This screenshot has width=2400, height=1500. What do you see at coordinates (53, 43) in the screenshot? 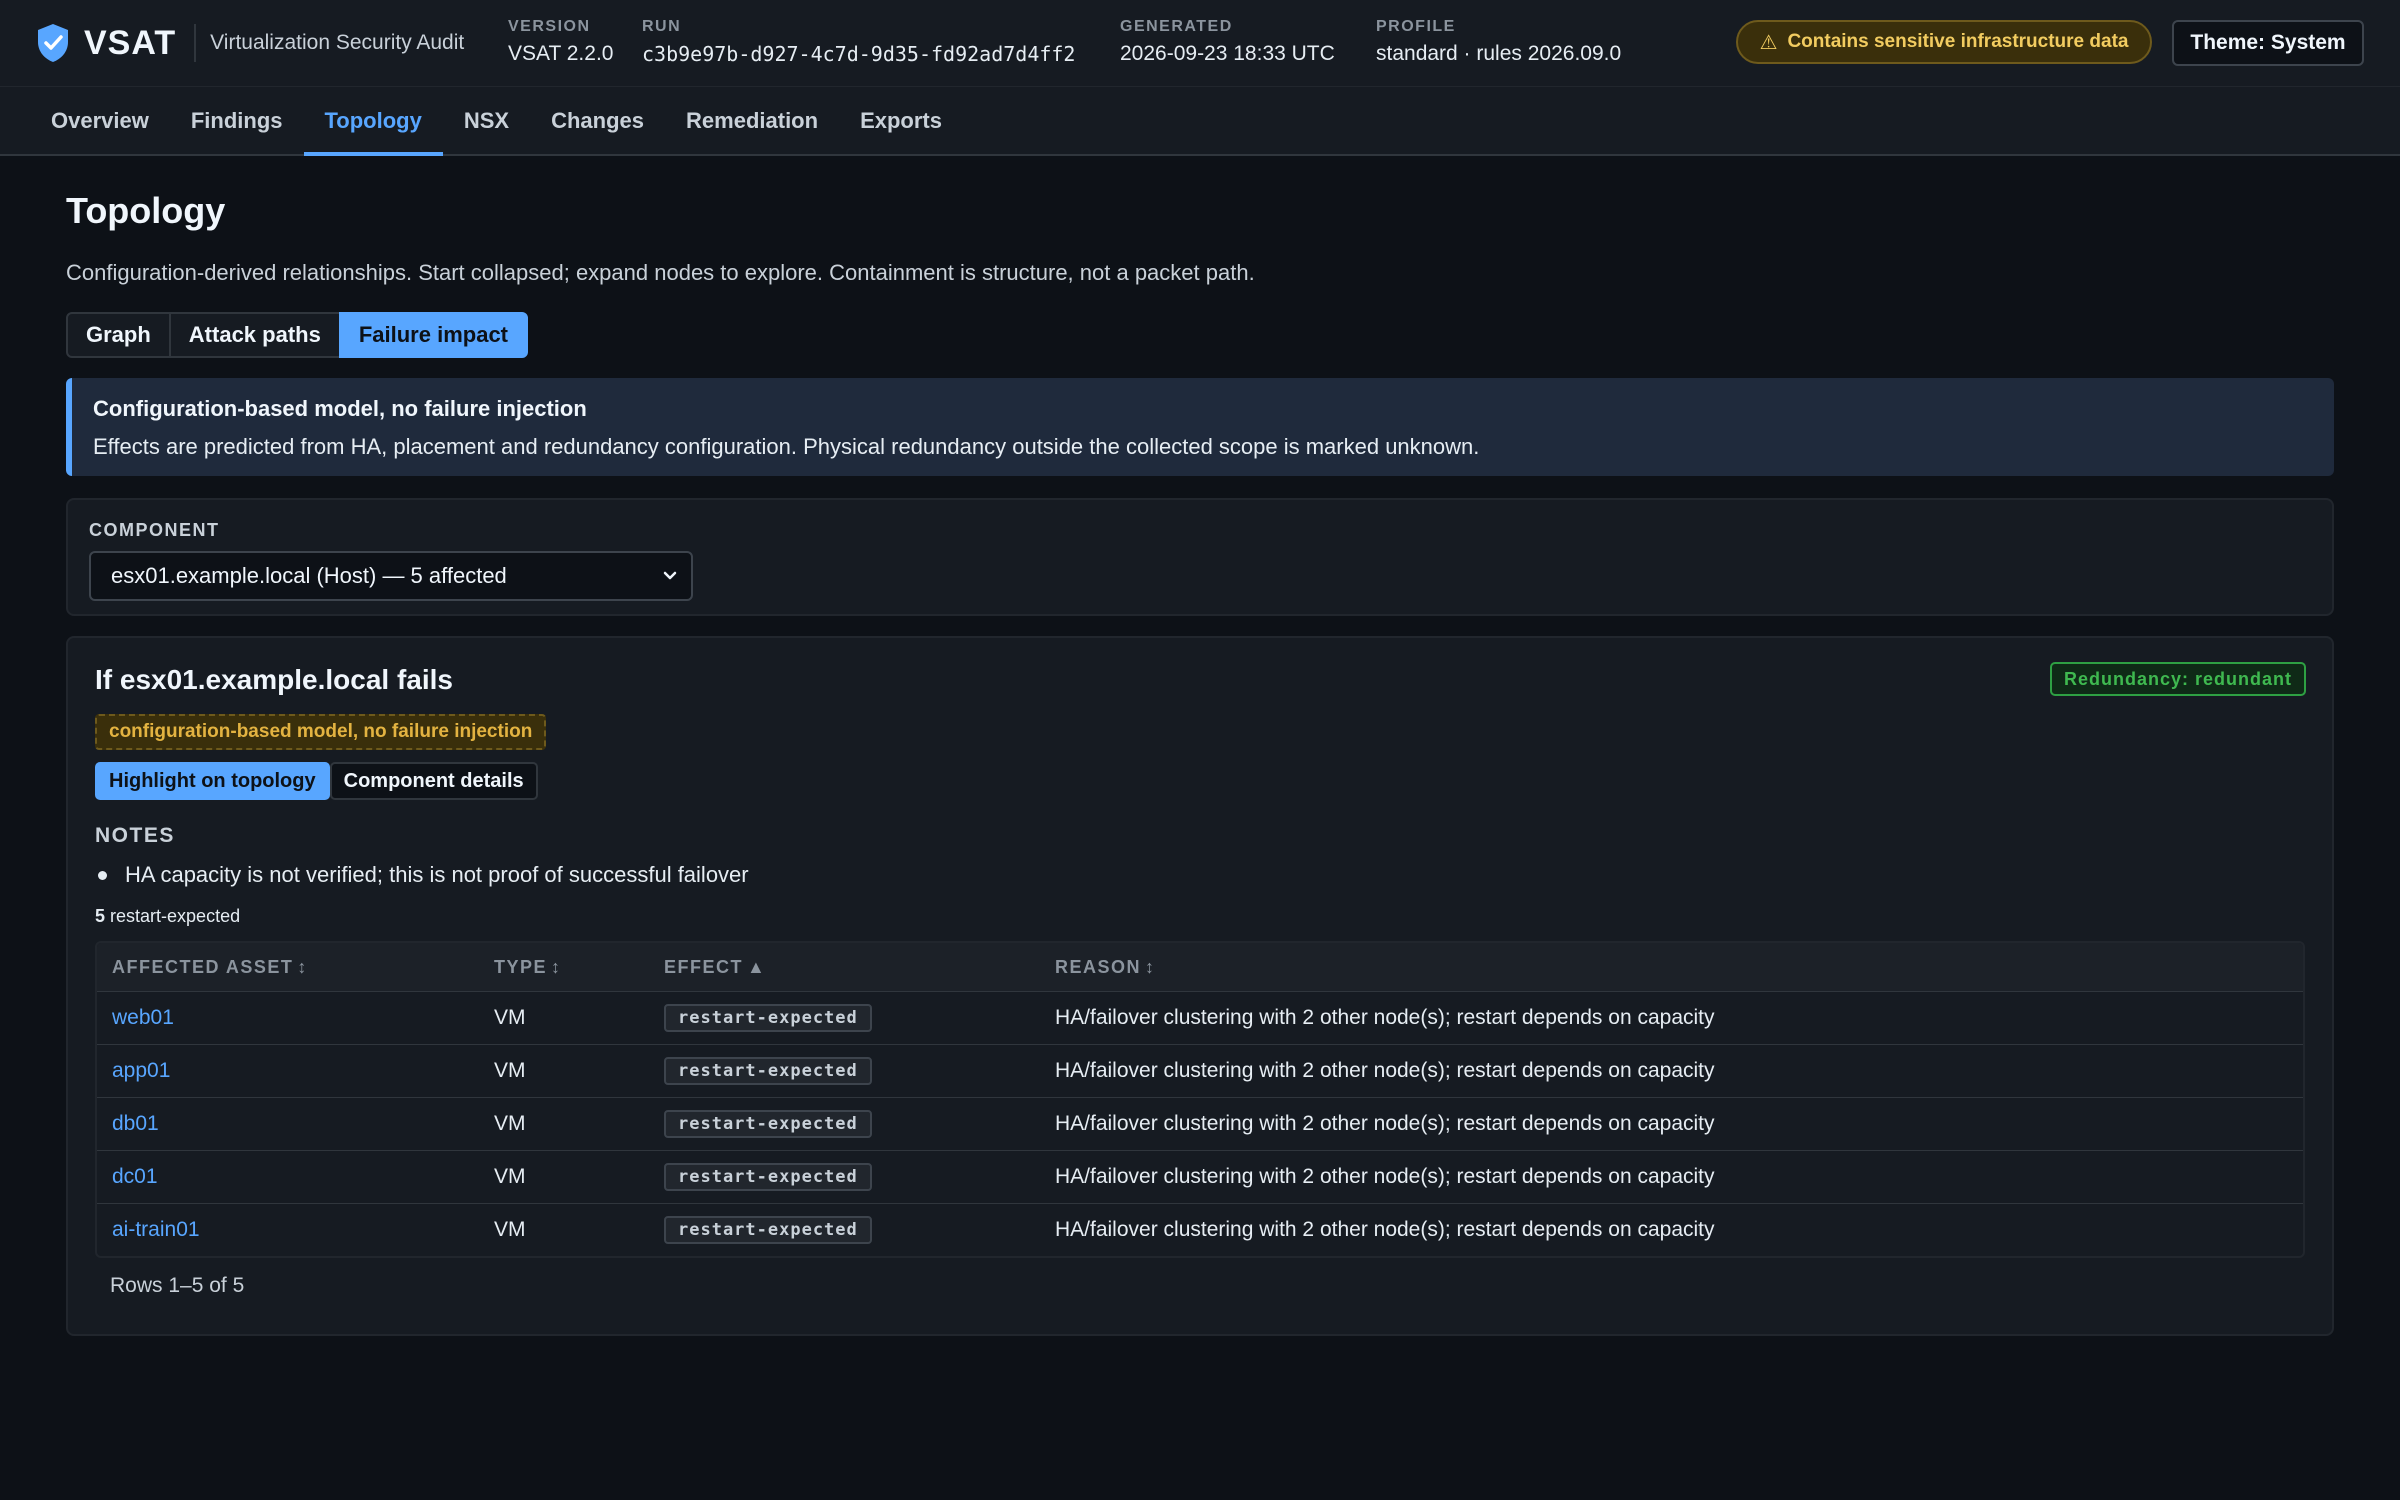
I see `shield-check-icon` at bounding box center [53, 43].